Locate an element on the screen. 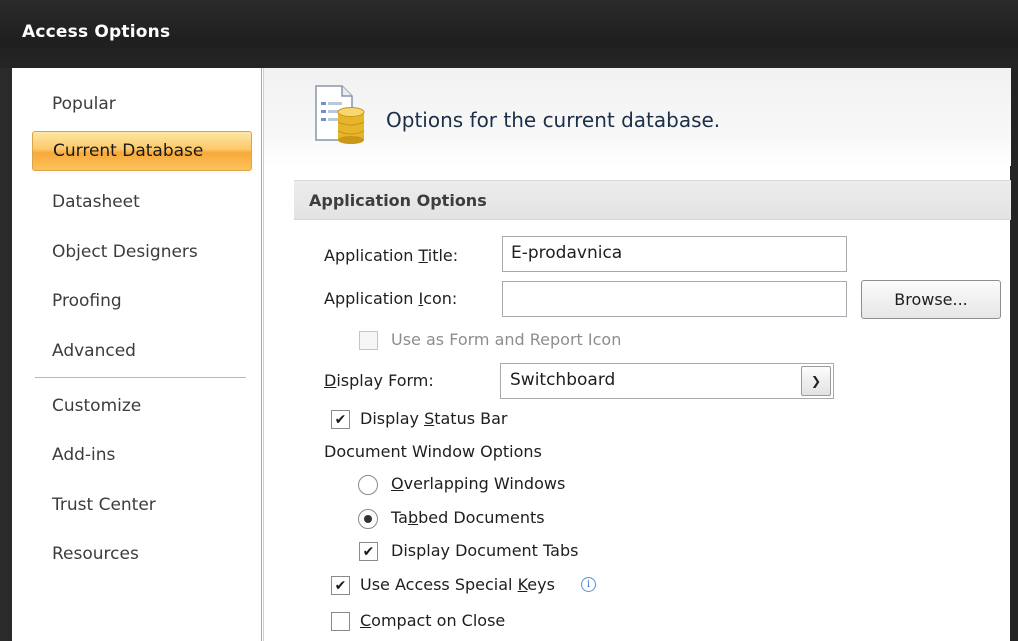  display-document-tabs-checkbox: ✔ is located at coordinates (368, 551).